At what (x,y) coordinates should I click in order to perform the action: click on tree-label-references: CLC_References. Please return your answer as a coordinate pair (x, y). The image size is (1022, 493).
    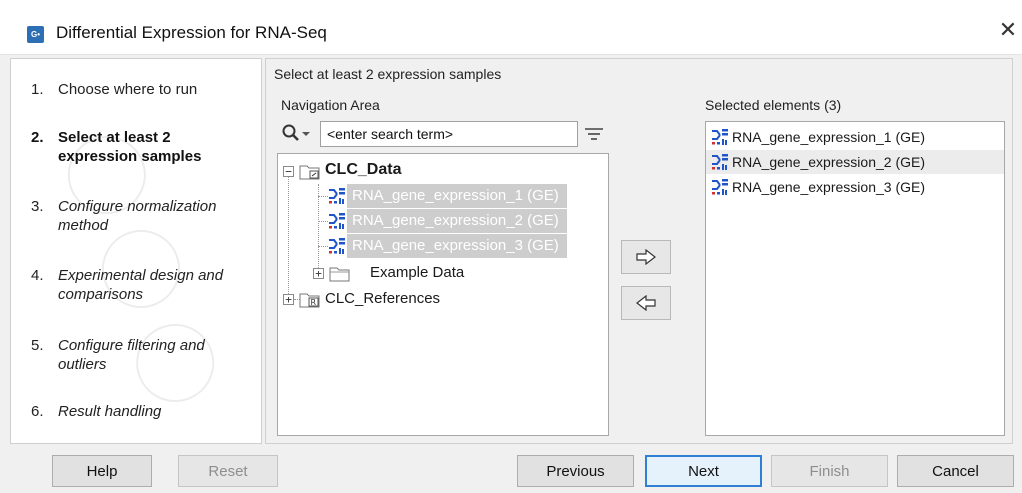
    Looking at the image, I should click on (383, 298).